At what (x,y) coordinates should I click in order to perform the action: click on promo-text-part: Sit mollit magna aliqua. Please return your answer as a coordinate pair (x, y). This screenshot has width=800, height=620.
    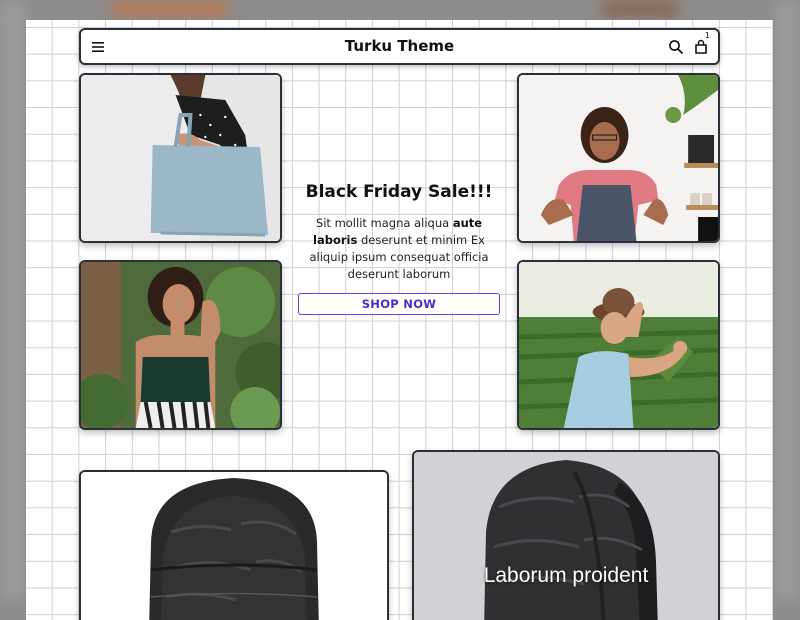
    Looking at the image, I should click on (384, 223).